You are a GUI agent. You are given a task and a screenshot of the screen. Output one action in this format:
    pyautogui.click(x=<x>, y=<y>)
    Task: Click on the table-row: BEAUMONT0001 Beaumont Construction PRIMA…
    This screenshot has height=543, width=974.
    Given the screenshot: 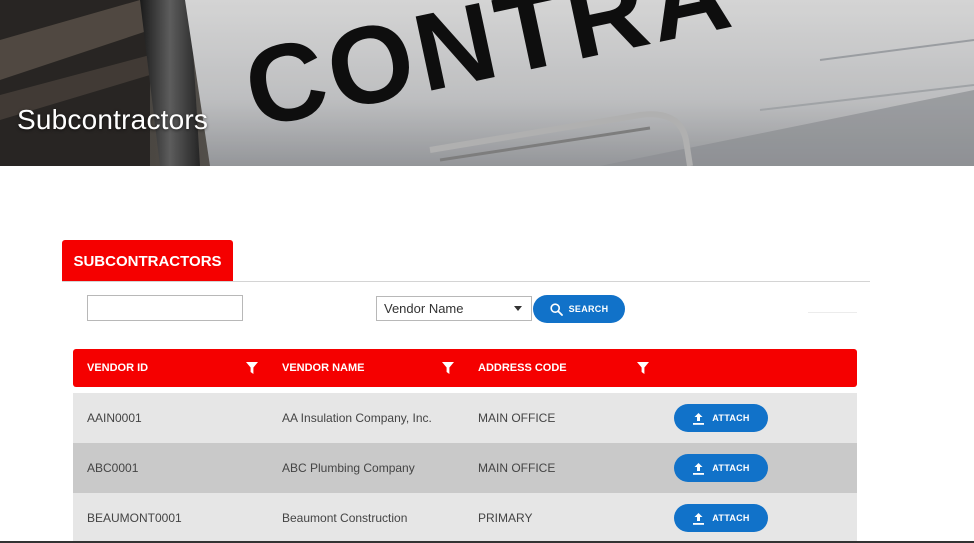 What is the action you would take?
    pyautogui.click(x=465, y=518)
    